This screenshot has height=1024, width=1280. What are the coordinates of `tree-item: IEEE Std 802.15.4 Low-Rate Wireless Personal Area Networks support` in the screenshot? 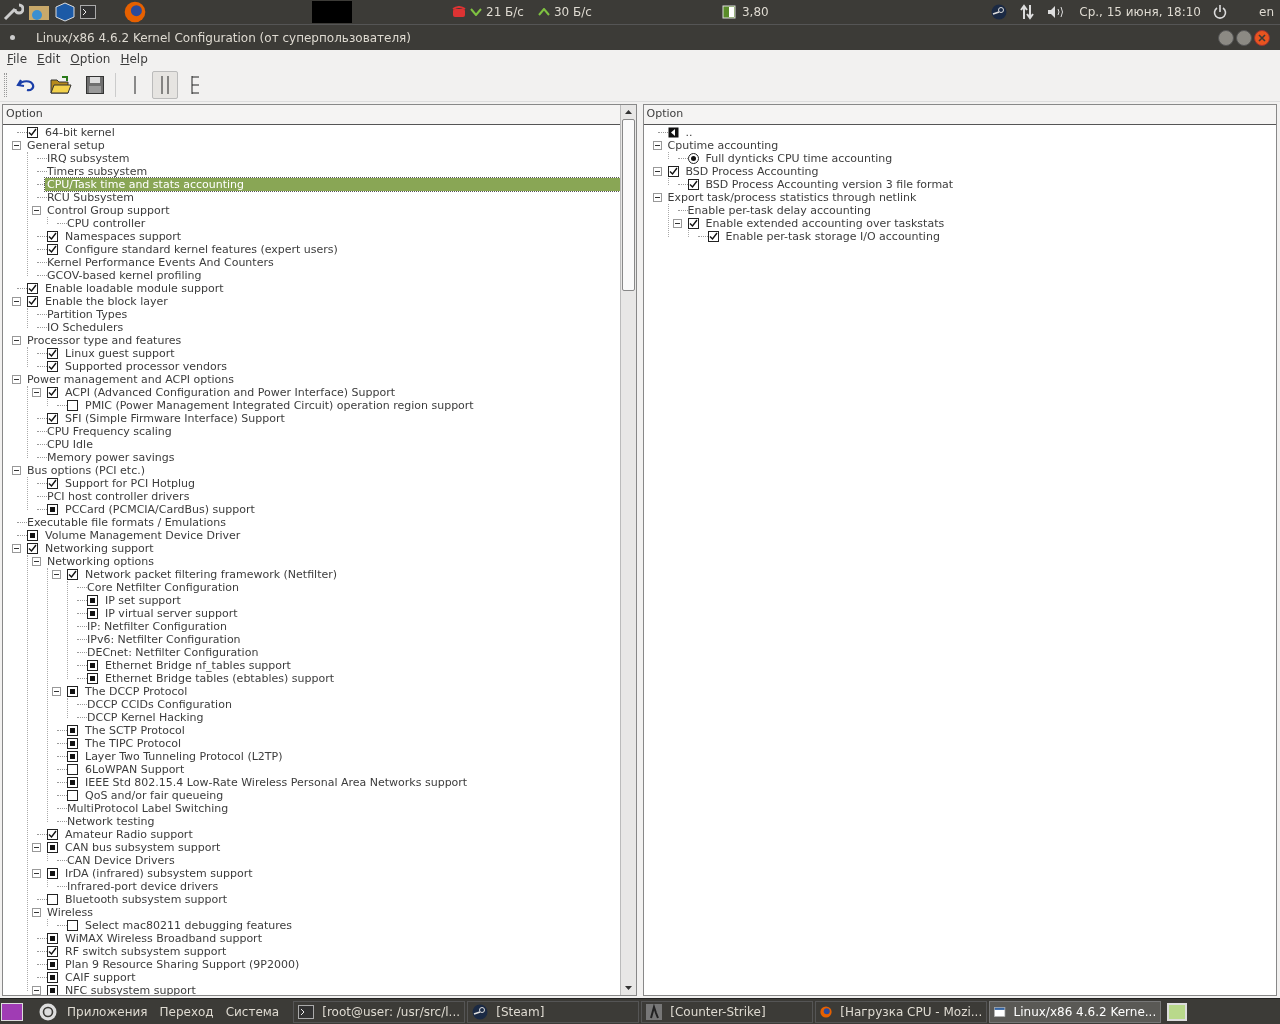 It's located at (276, 782).